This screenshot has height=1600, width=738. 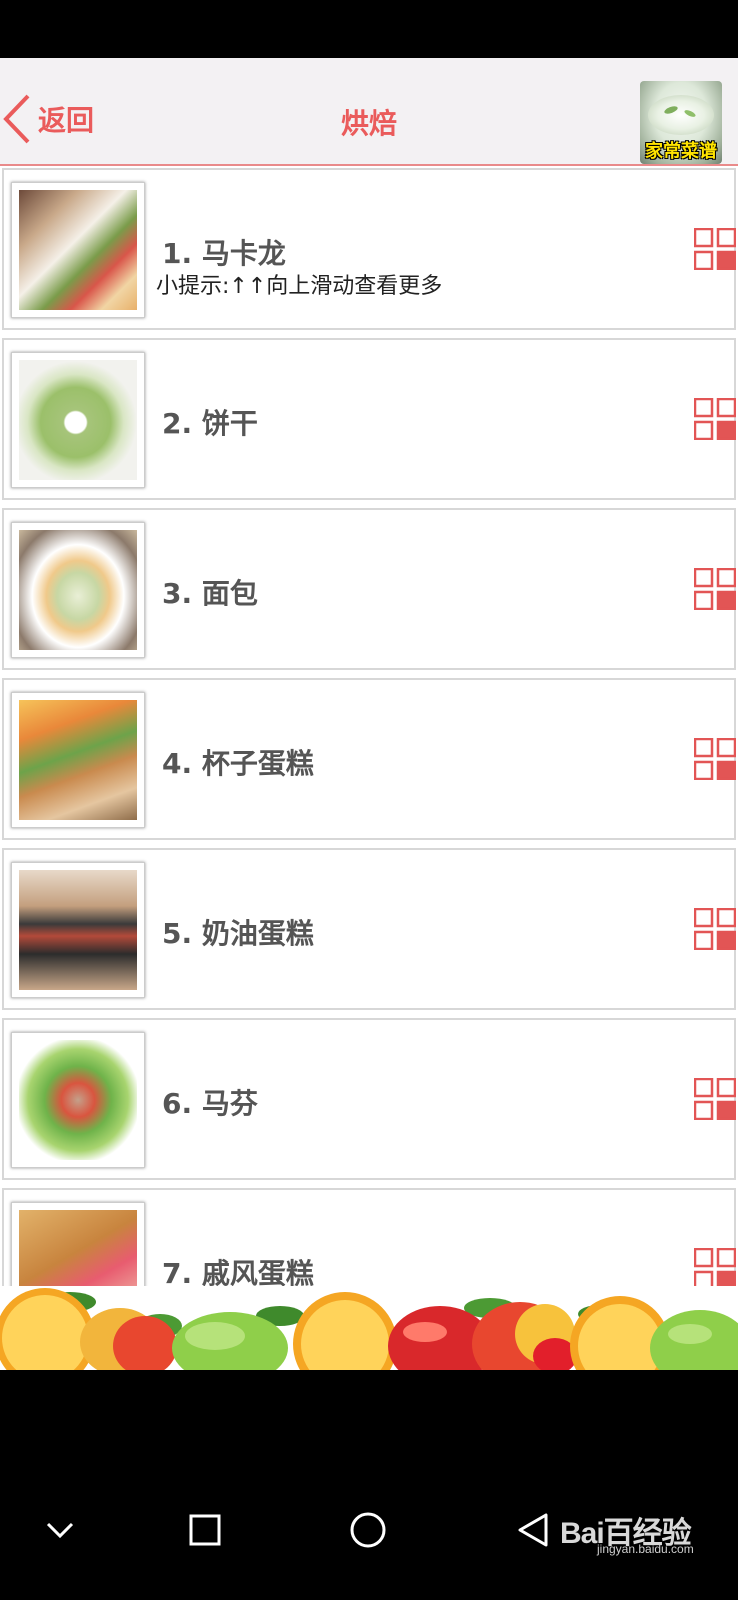 What do you see at coordinates (369, 1099) in the screenshot?
I see `list-item: 6. 马芬` at bounding box center [369, 1099].